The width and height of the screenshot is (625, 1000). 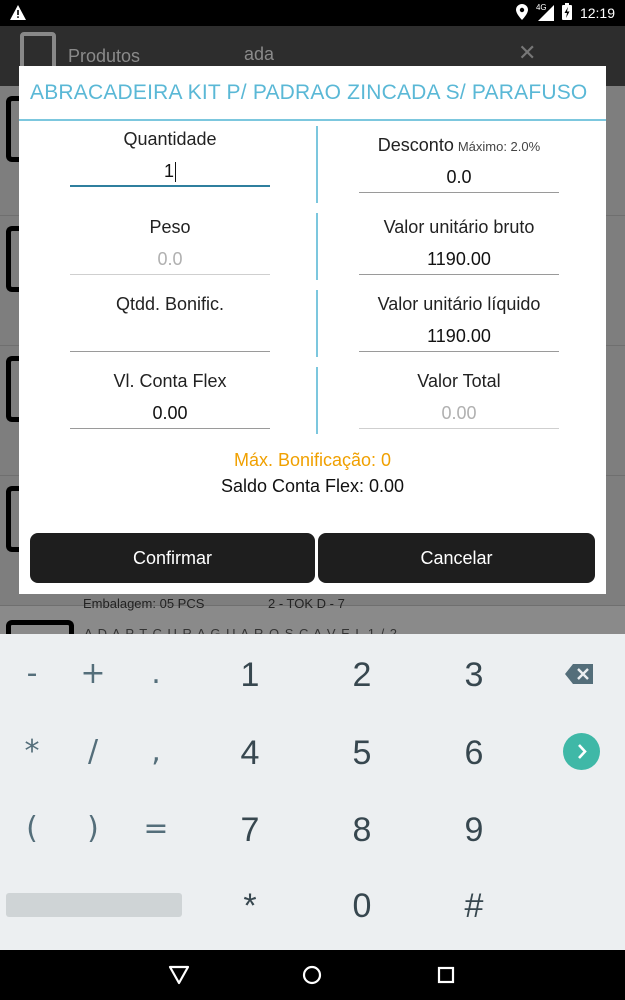 What do you see at coordinates (456, 558) in the screenshot?
I see `cancel-button: Cancelar` at bounding box center [456, 558].